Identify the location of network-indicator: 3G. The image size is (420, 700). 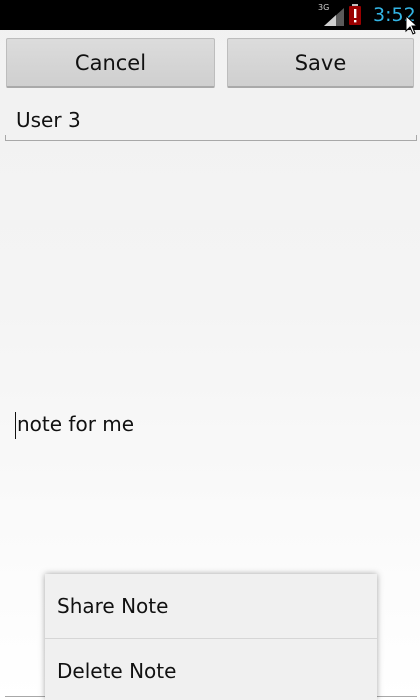
(331, 14).